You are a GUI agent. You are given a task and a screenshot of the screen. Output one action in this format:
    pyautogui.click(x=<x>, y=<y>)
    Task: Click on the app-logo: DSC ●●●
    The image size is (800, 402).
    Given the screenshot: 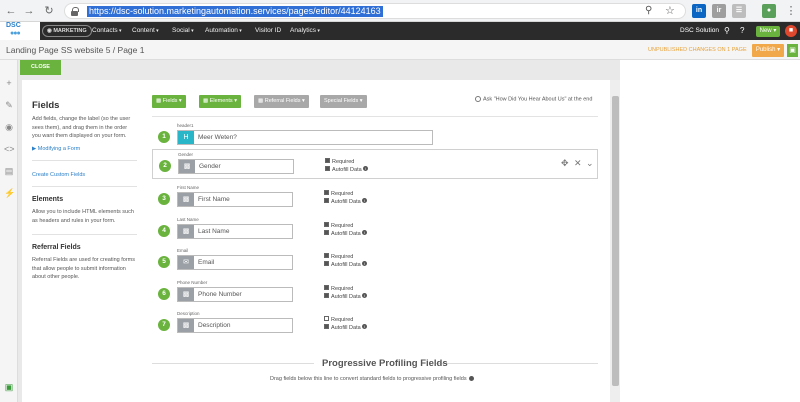 What is the action you would take?
    pyautogui.click(x=20, y=31)
    